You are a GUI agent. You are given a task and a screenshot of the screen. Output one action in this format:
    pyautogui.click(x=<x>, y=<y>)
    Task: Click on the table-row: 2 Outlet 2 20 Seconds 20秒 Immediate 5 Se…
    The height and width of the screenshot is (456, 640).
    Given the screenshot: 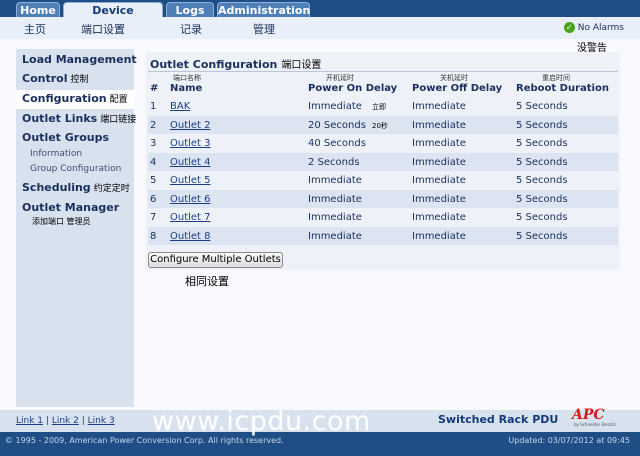 What is the action you would take?
    pyautogui.click(x=383, y=125)
    